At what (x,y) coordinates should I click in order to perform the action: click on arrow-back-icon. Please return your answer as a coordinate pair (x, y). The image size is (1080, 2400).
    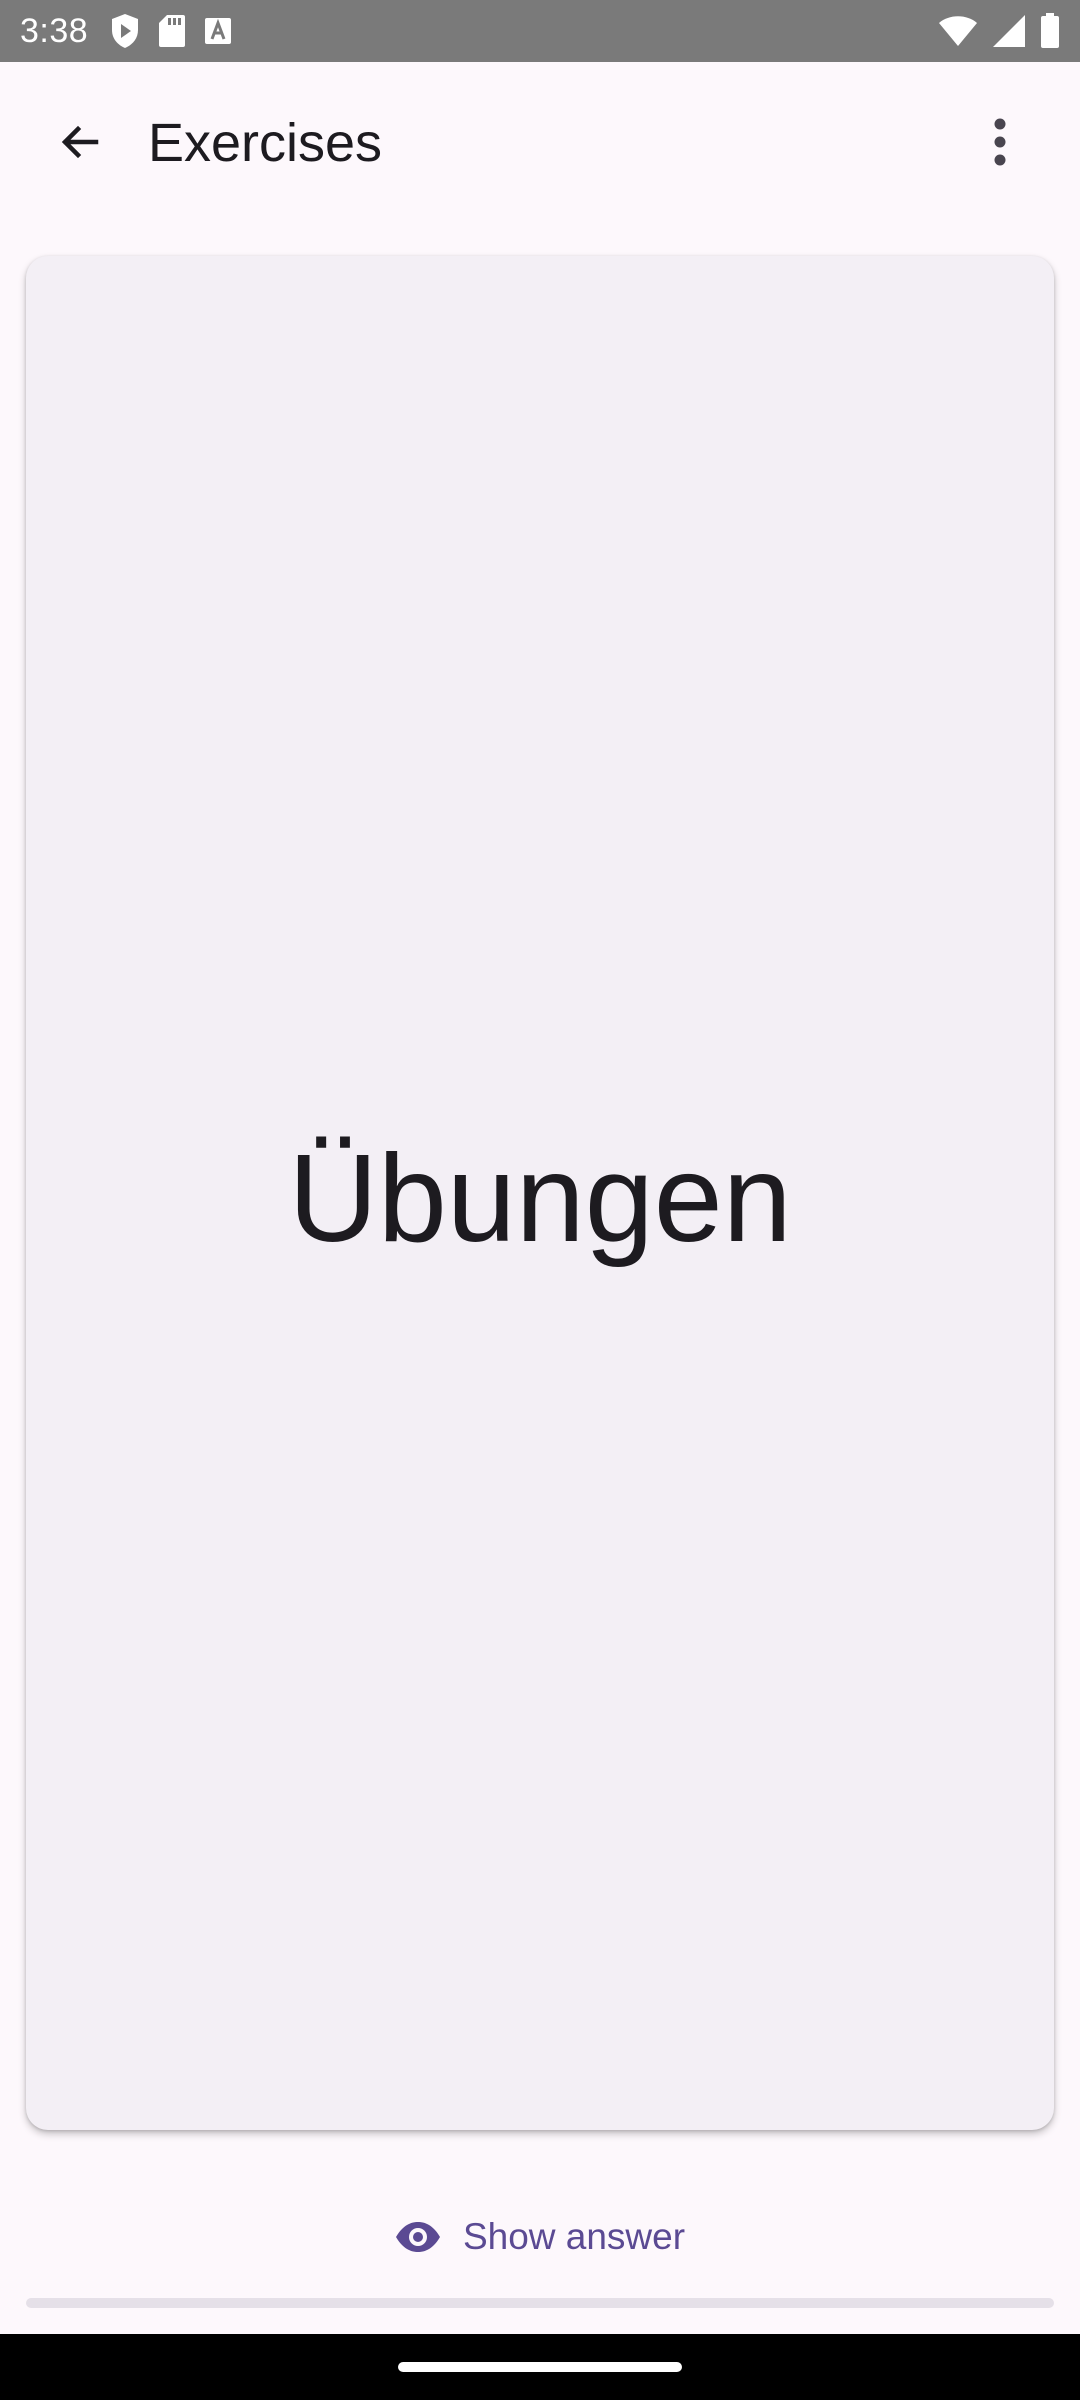
    Looking at the image, I should click on (80, 144).